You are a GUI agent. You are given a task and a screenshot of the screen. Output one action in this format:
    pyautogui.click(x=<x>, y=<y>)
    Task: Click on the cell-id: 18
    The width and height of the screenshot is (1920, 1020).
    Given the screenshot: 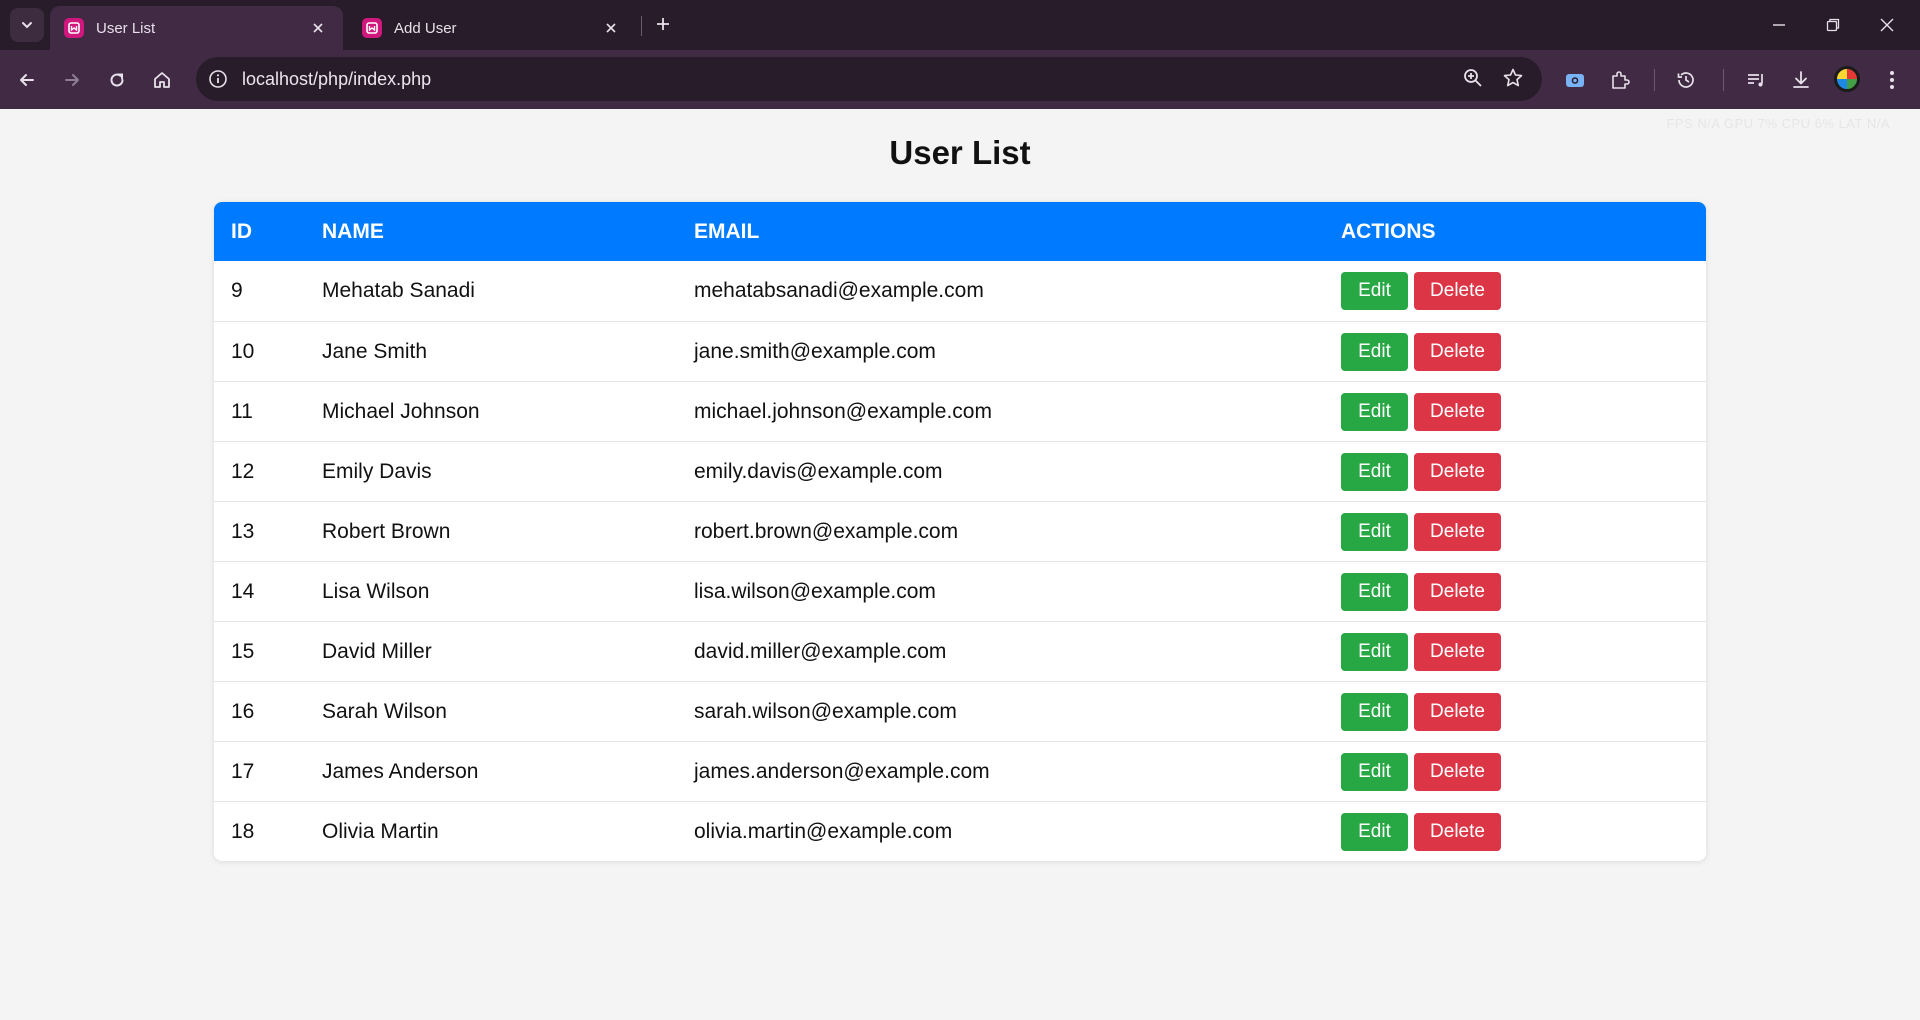 What is the action you would take?
    pyautogui.click(x=243, y=831)
    